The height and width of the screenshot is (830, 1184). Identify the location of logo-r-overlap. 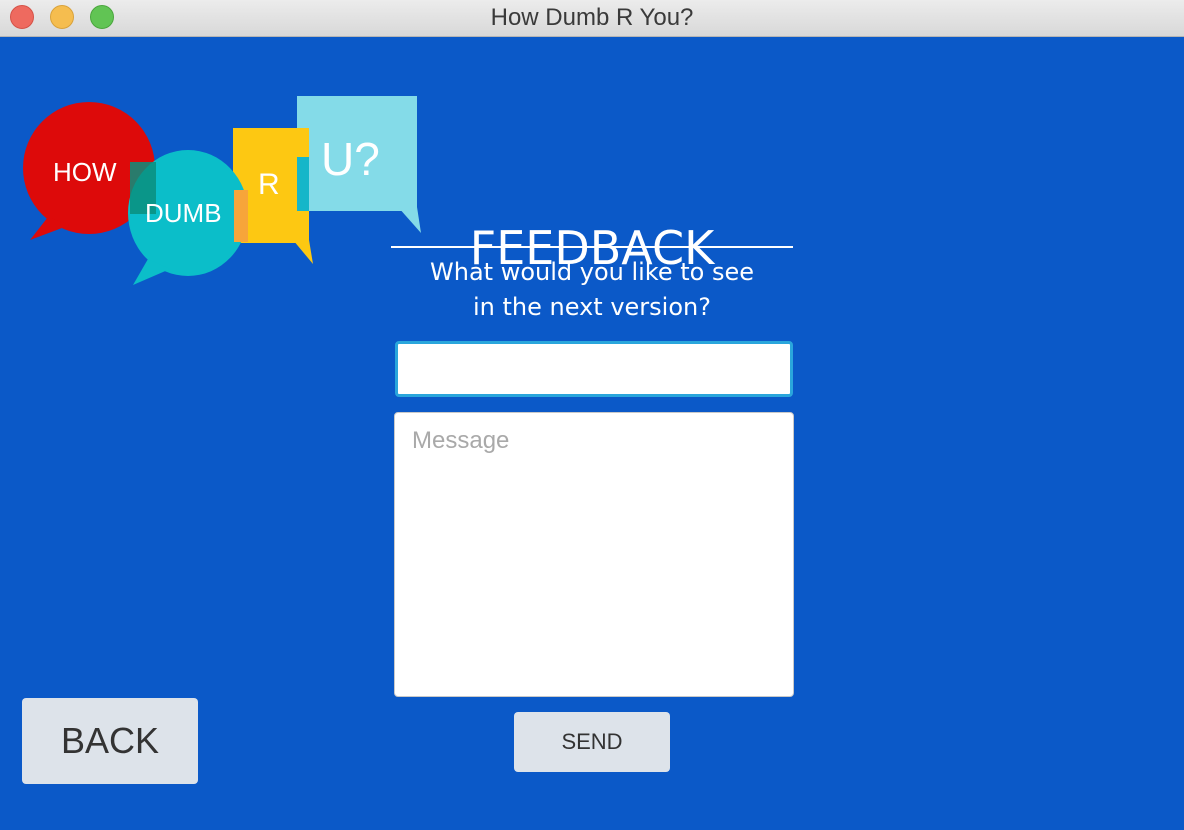
(303, 184).